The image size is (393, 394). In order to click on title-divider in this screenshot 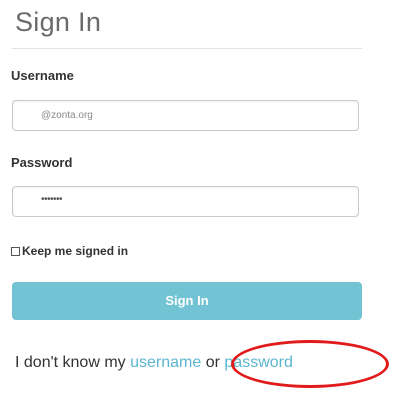, I will do `click(187, 48)`.